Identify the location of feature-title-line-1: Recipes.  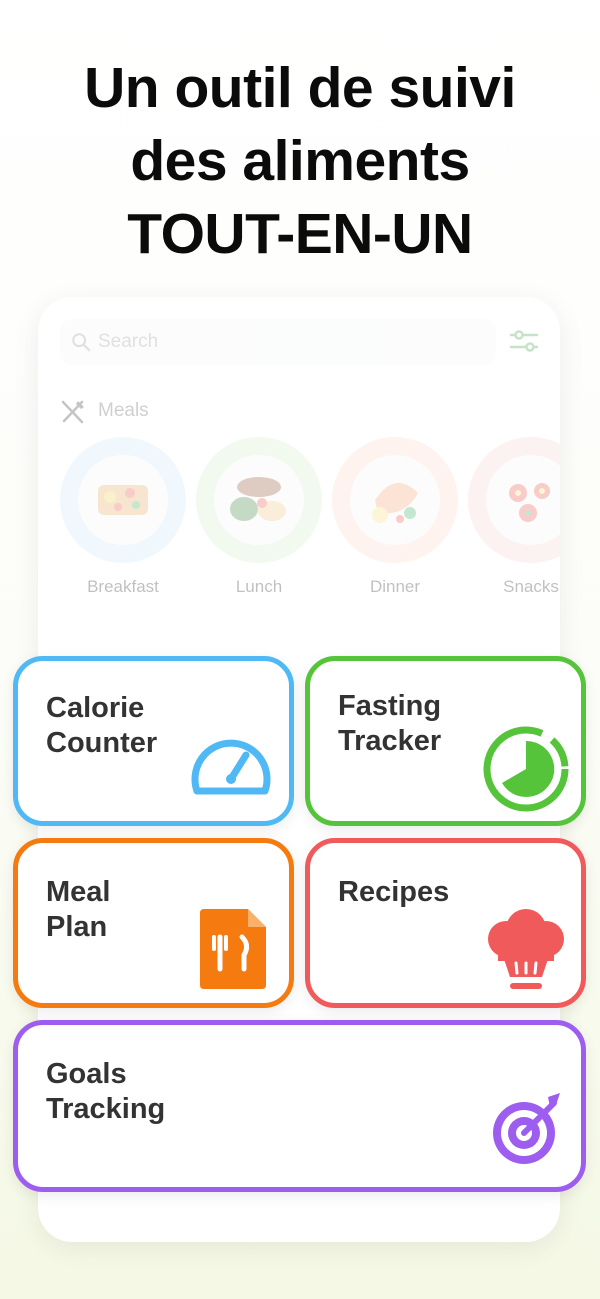
(394, 892).